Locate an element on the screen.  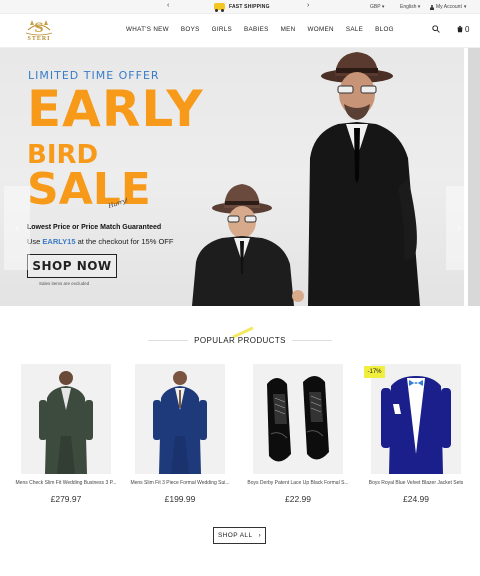
logo-emblem-icon: S is located at coordinates (39, 28).